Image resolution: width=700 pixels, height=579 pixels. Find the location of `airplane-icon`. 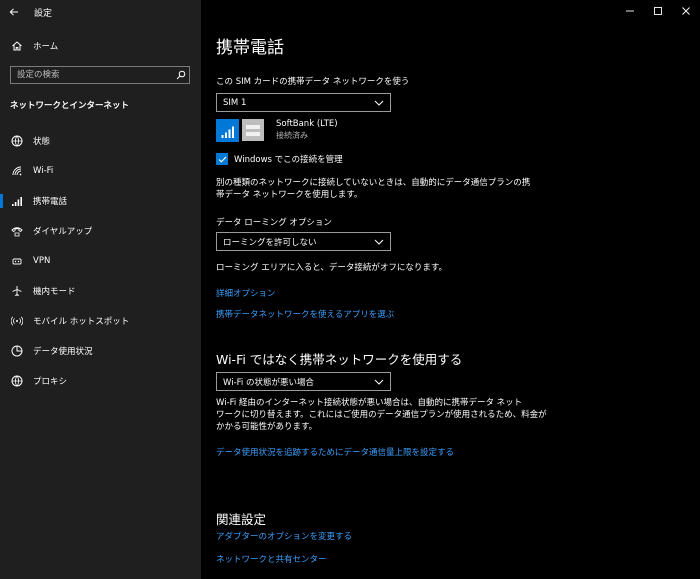

airplane-icon is located at coordinates (17, 291).